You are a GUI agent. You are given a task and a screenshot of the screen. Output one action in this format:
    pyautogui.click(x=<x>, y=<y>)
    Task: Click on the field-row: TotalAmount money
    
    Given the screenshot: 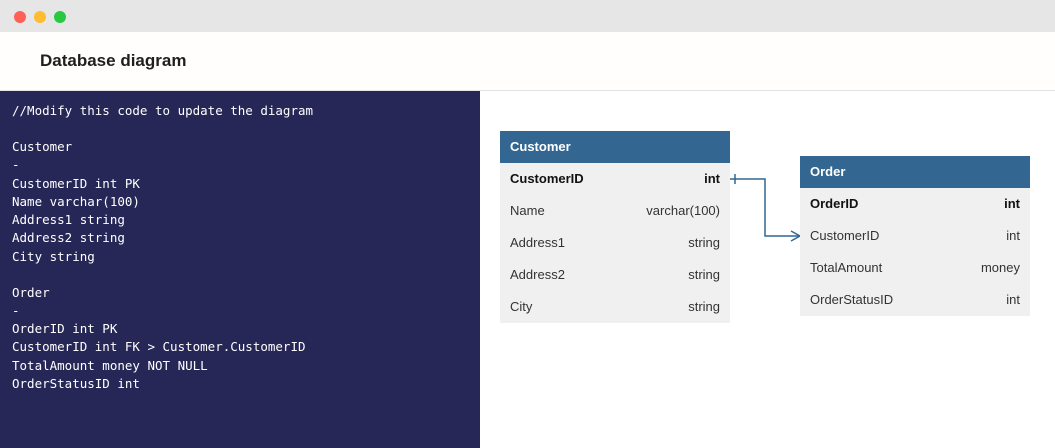 What is the action you would take?
    pyautogui.click(x=915, y=268)
    